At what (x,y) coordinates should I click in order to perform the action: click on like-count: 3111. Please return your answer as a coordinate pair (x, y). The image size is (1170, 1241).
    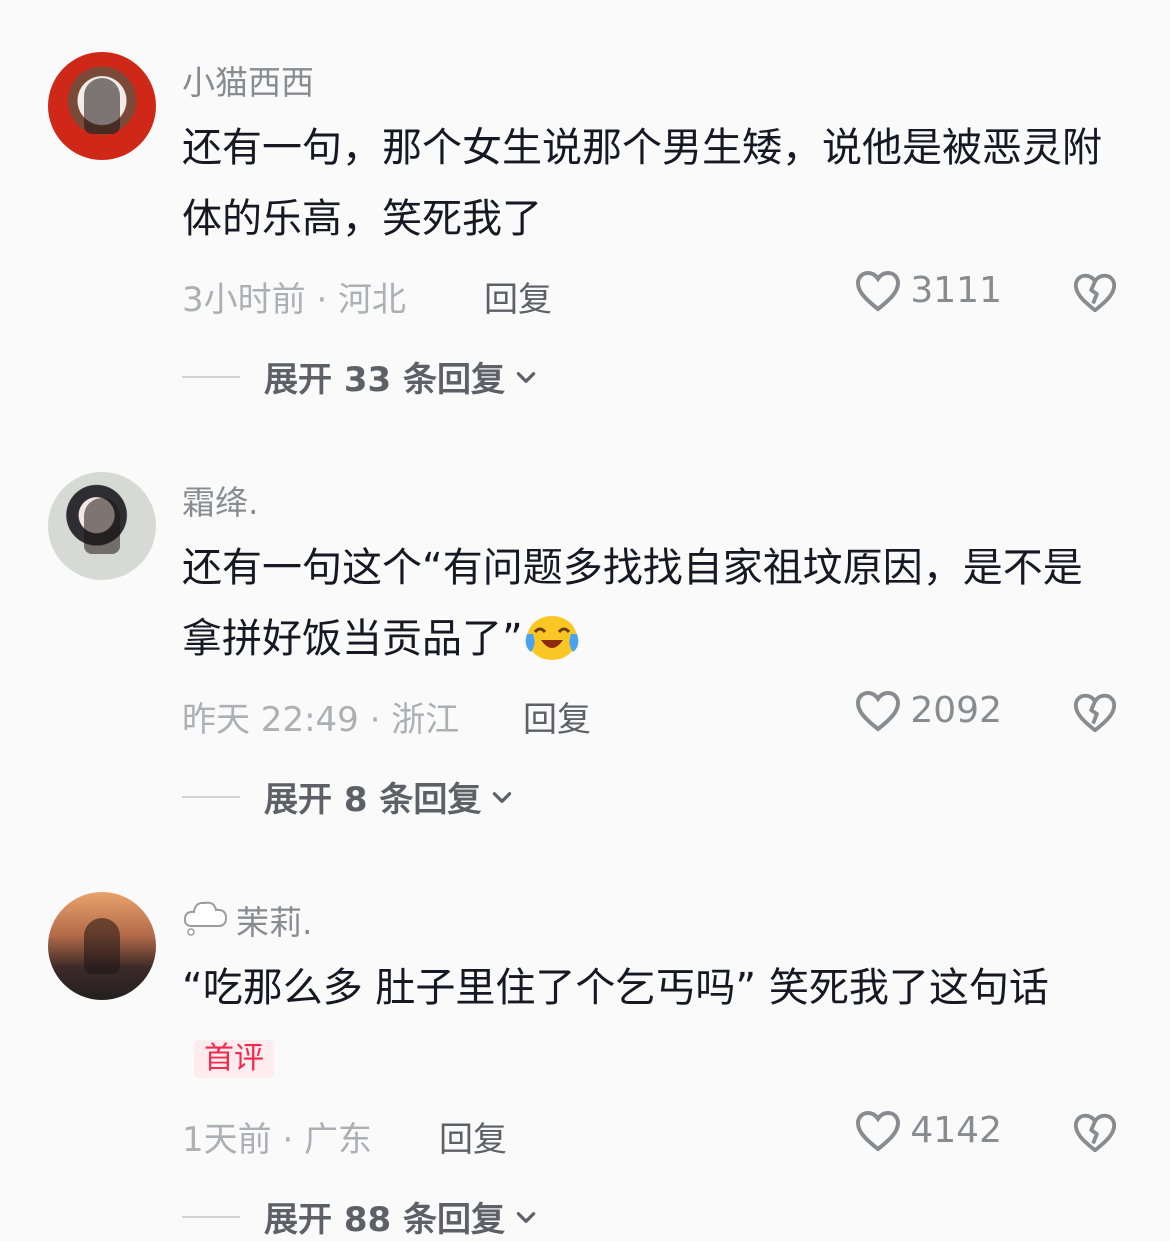
    Looking at the image, I should click on (956, 290).